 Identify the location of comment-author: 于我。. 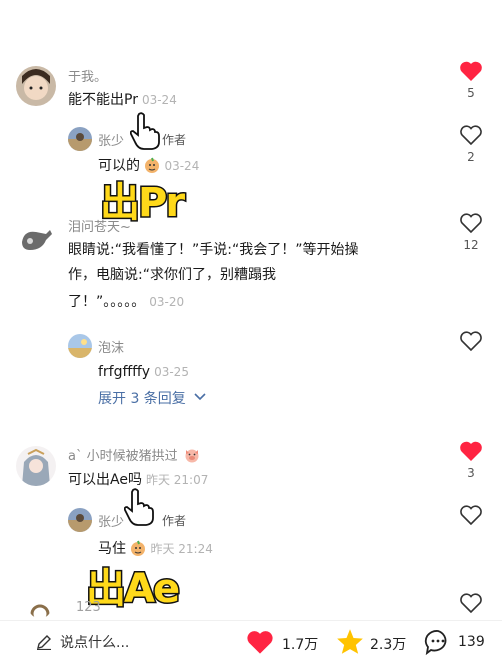
(87, 75).